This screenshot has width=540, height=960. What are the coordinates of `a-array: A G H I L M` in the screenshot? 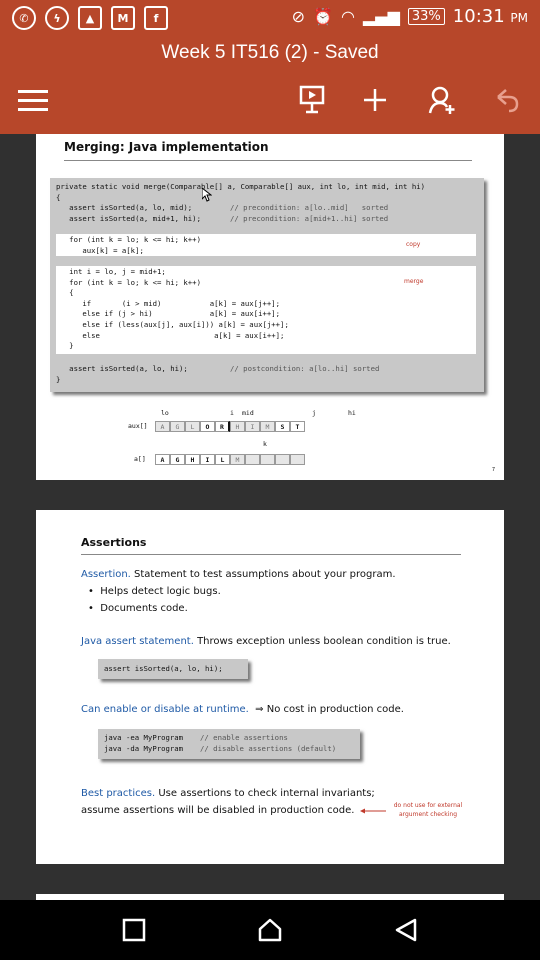 It's located at (230, 459).